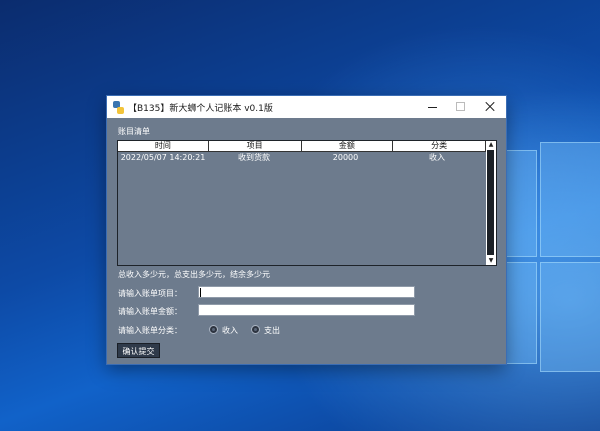 Image resolution: width=600 pixels, height=431 pixels. What do you see at coordinates (460, 107) in the screenshot?
I see `maximize-button` at bounding box center [460, 107].